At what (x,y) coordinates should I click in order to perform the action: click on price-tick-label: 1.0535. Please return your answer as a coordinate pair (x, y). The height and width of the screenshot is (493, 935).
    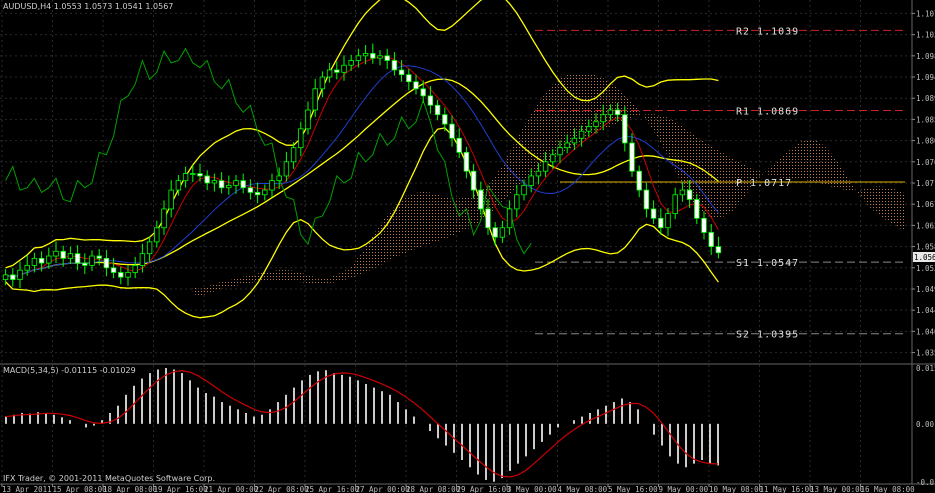
    Looking at the image, I should click on (925, 268).